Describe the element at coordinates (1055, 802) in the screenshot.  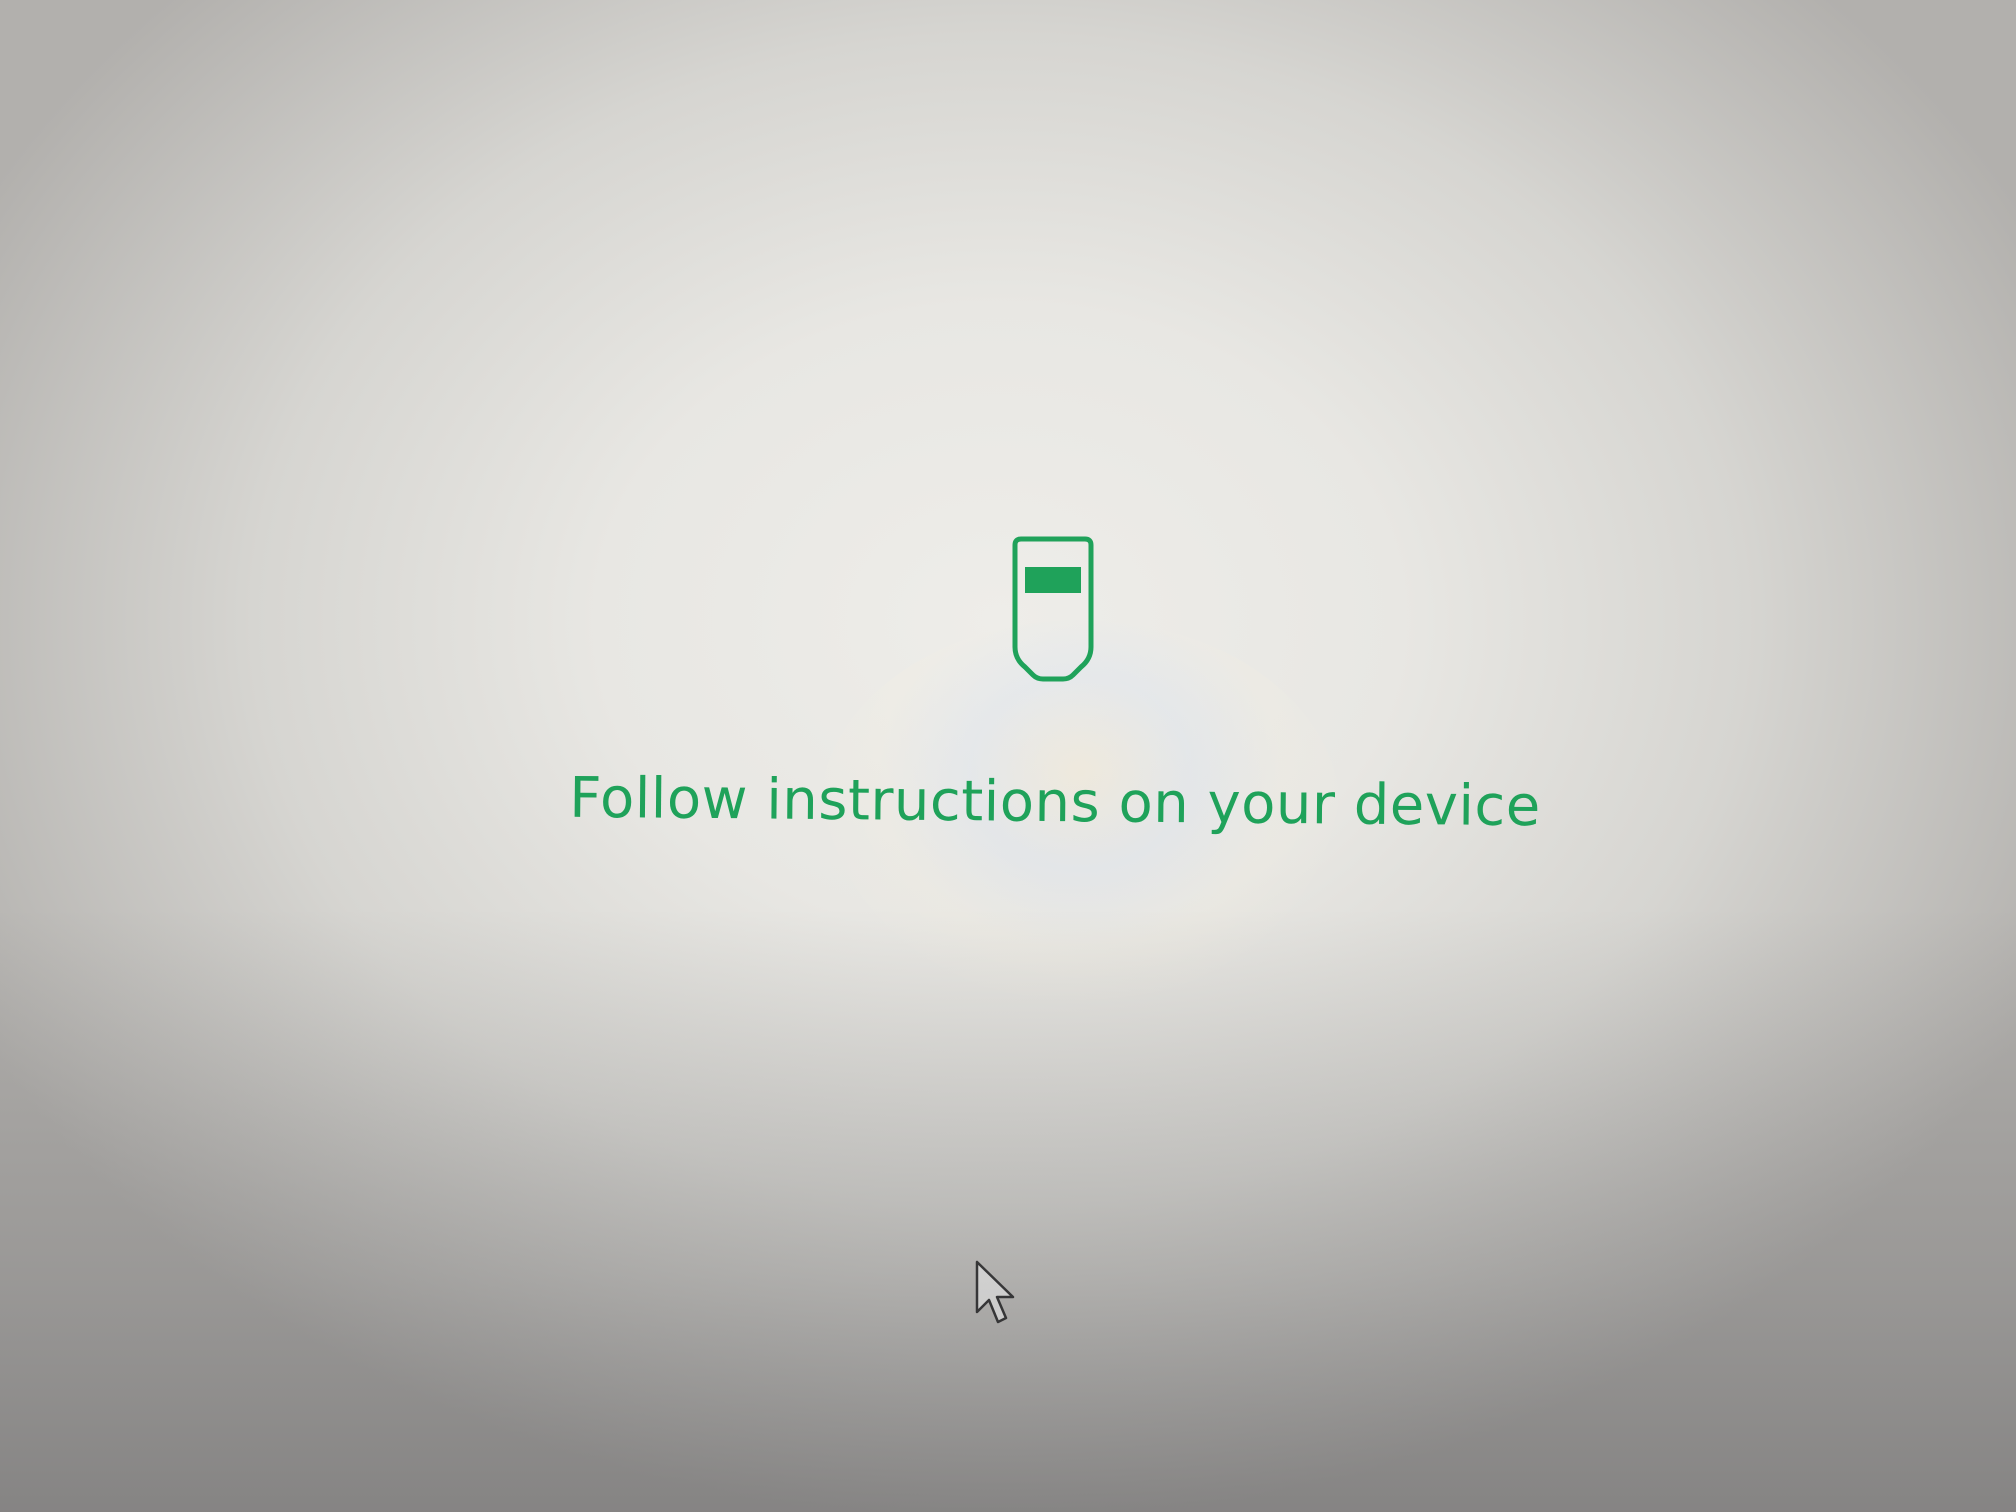
I see `follow-instructions-message: Follow instructions on your device` at that location.